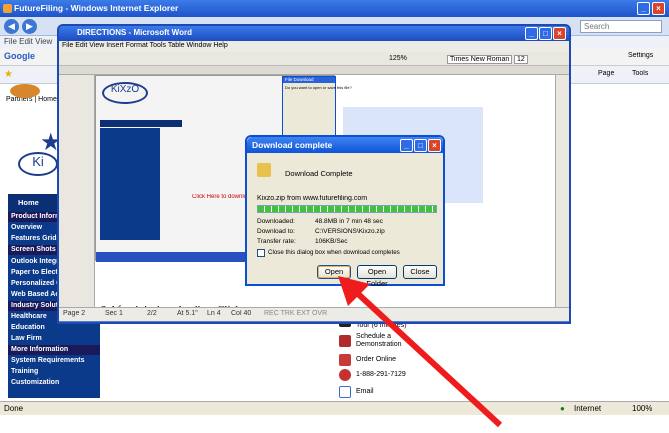  What do you see at coordinates (398, 58) in the screenshot?
I see `zoom-select: 125%` at bounding box center [398, 58].